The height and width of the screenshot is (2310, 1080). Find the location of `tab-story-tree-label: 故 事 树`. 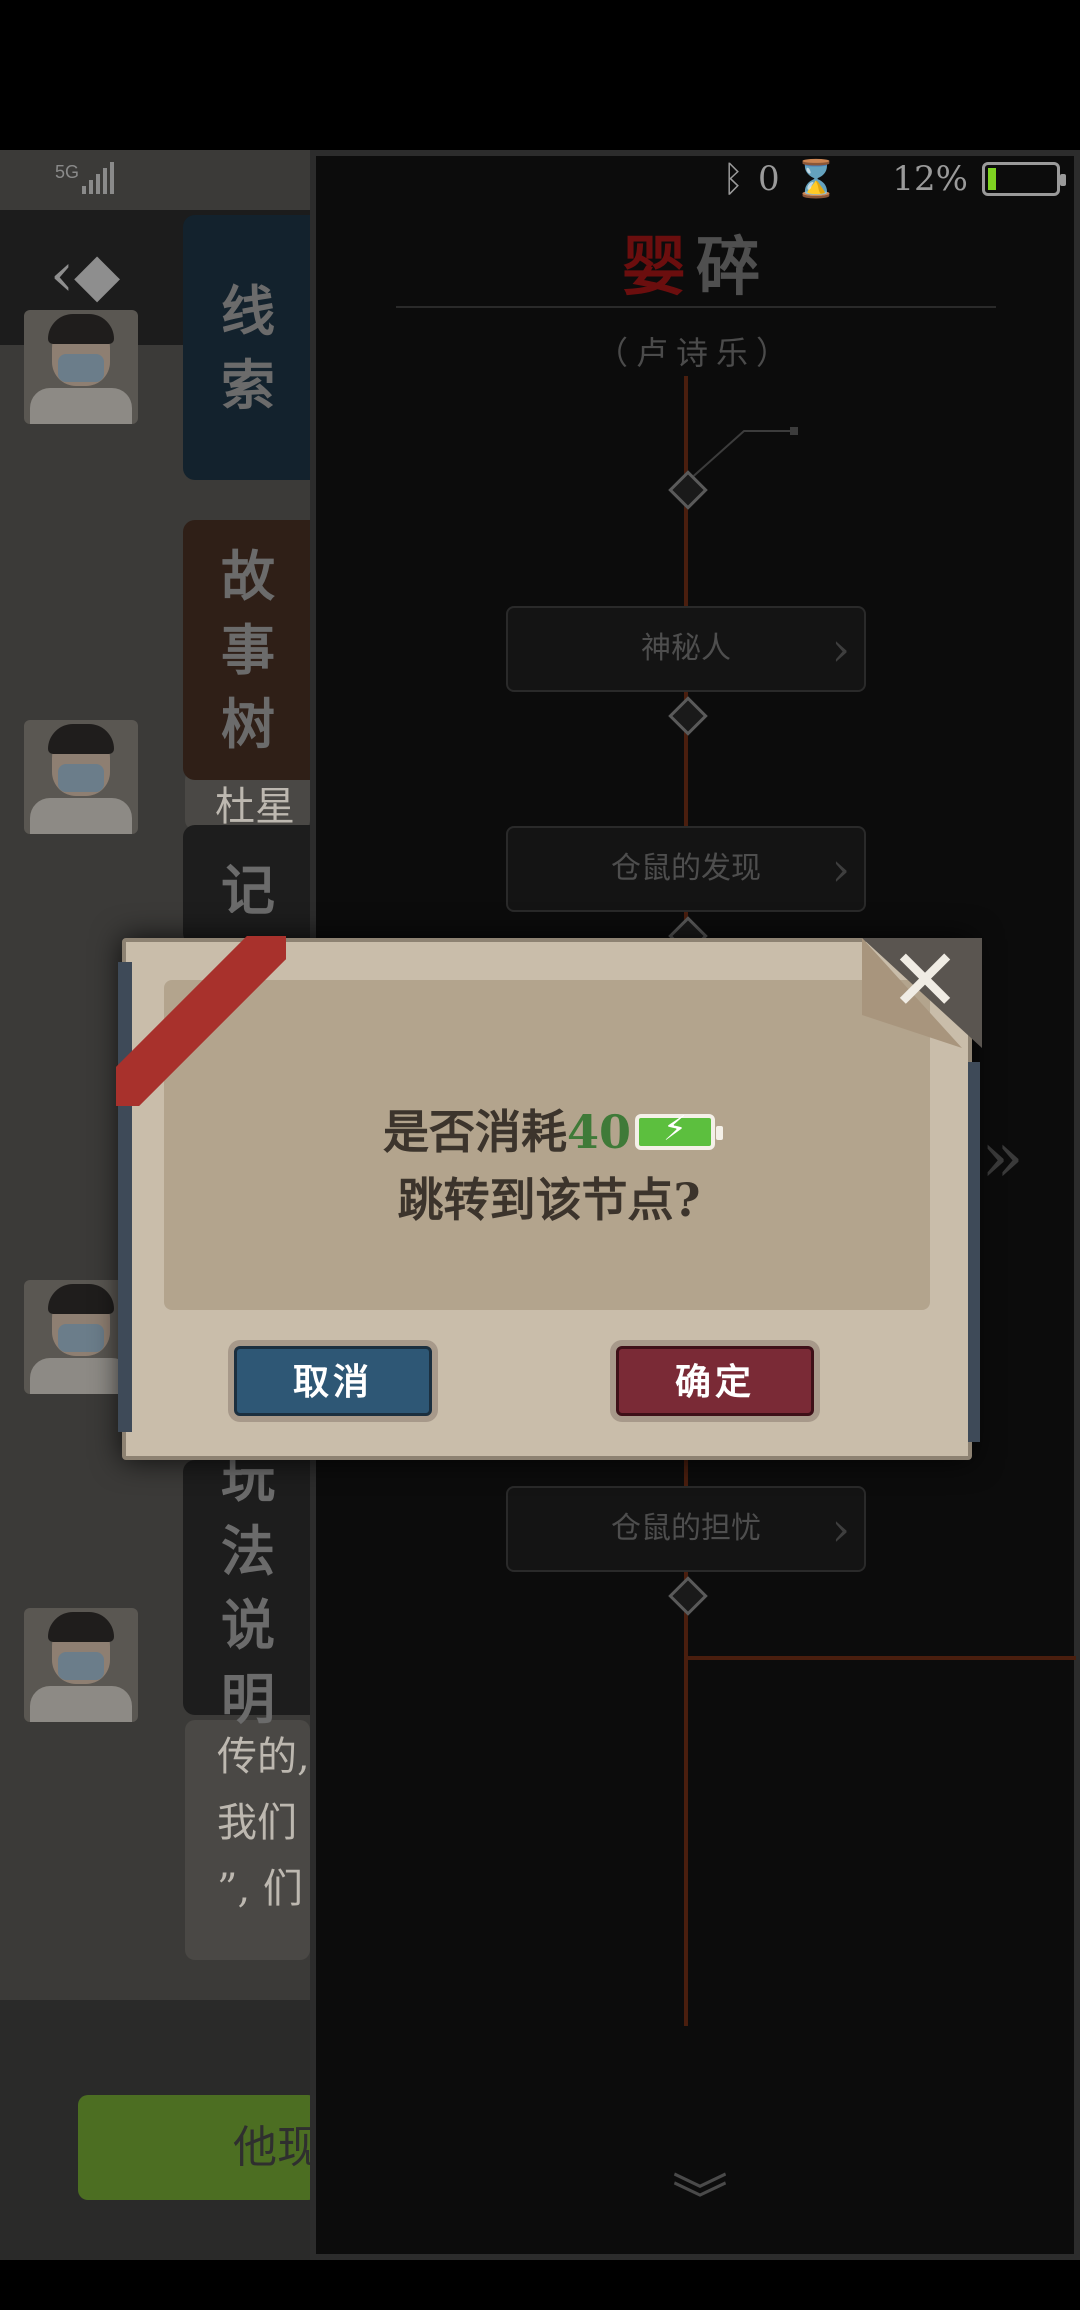

tab-story-tree-label: 故 事 树 is located at coordinates (248, 650).